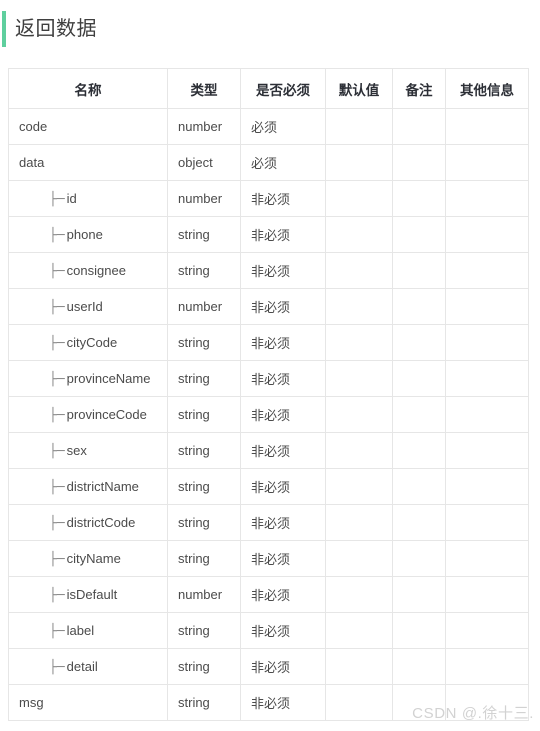  Describe the element at coordinates (102, 486) in the screenshot. I see `param-name-label: districtName` at that location.